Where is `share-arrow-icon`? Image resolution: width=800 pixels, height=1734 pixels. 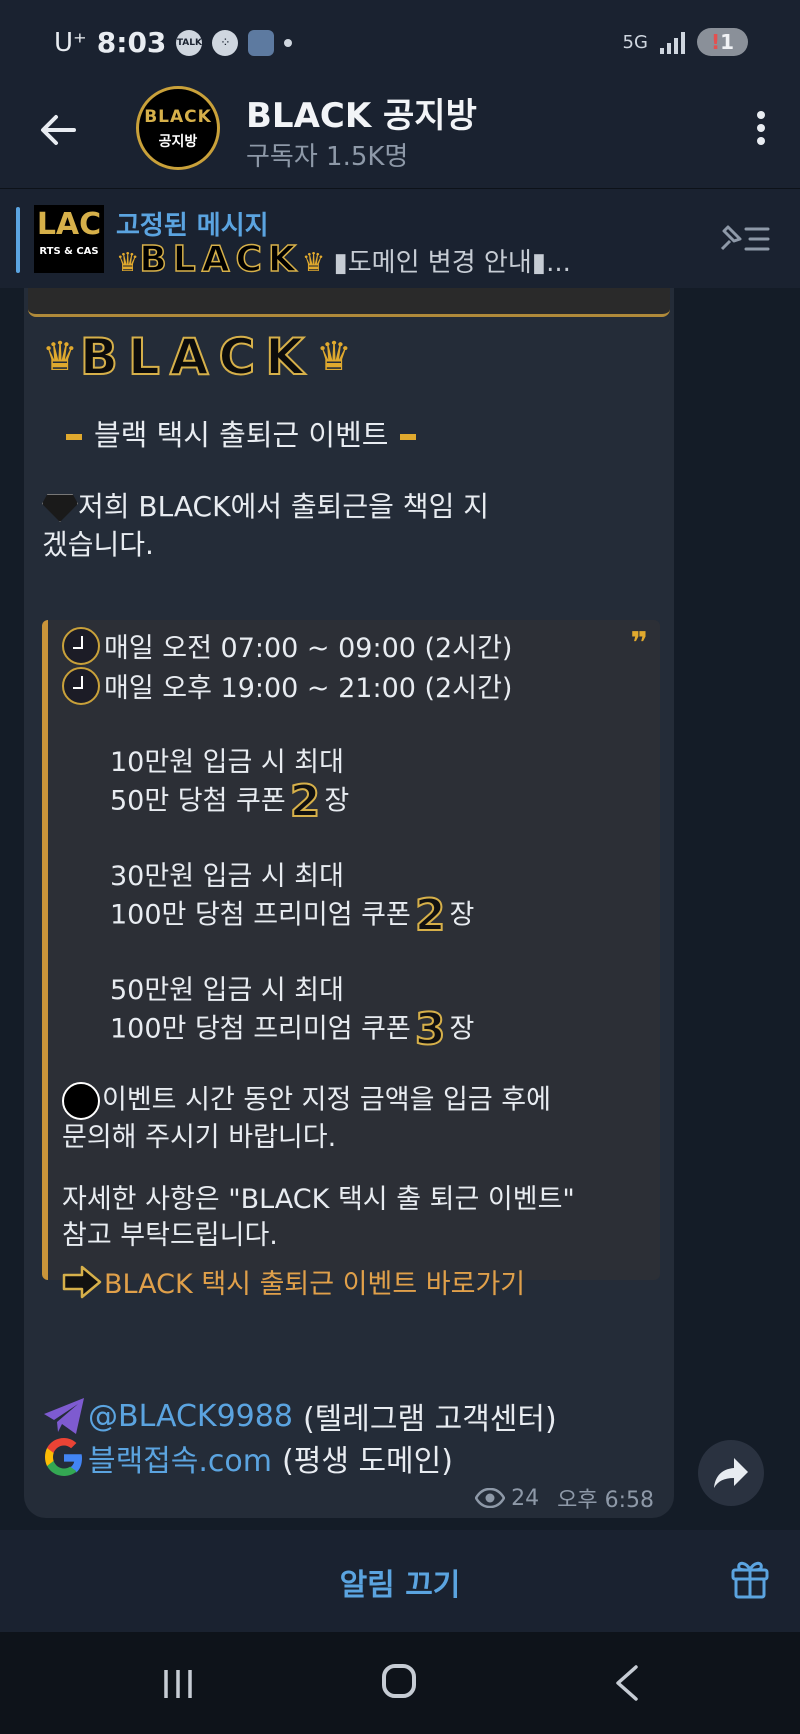
share-arrow-icon is located at coordinates (731, 1473).